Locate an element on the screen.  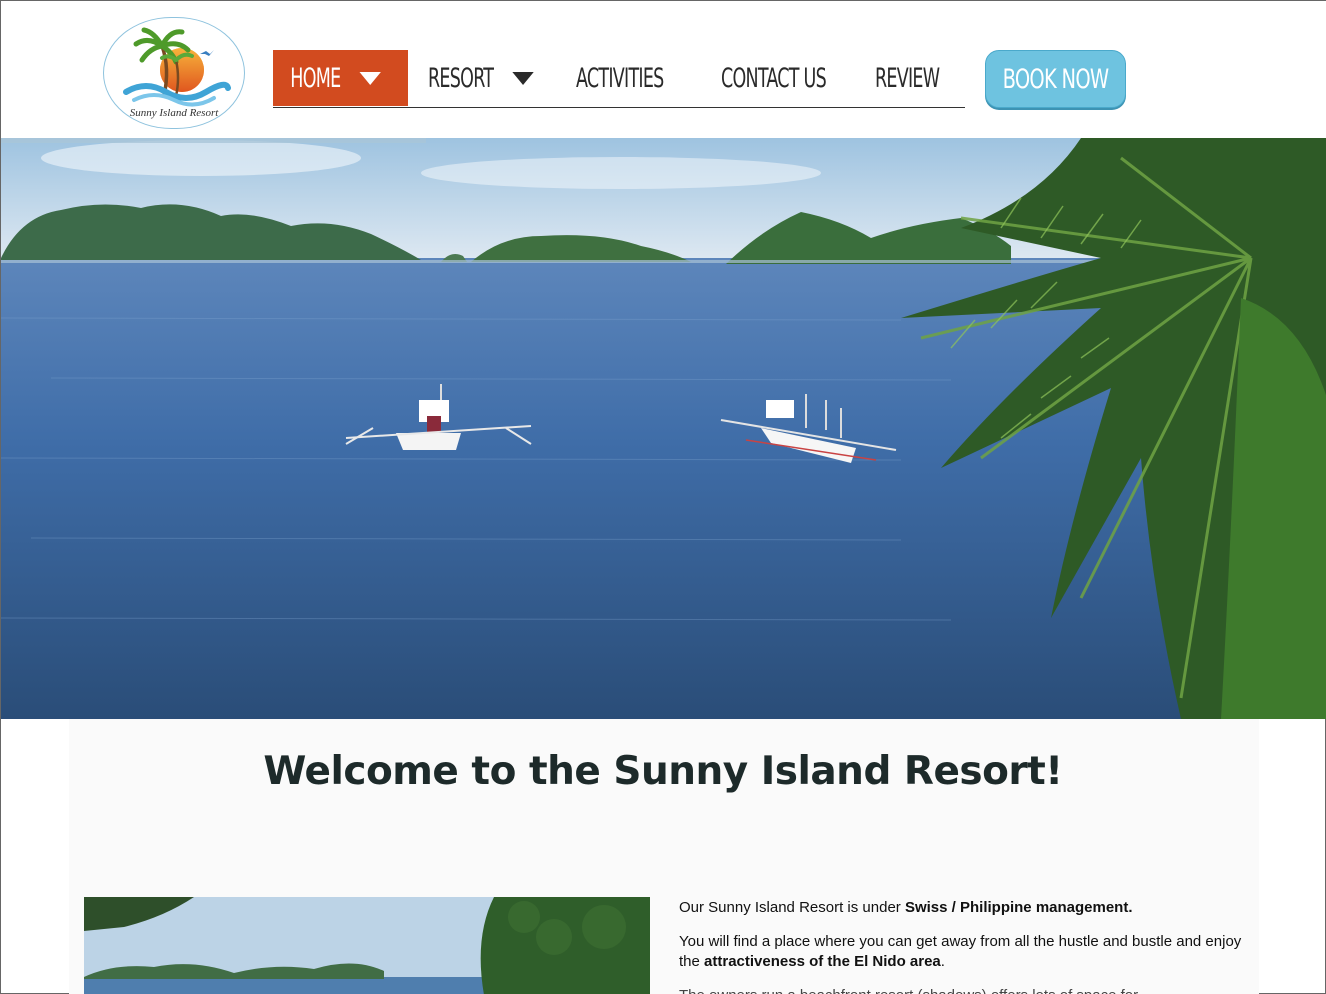
nav-contact-us: CONTACT US is located at coordinates (781, 78).